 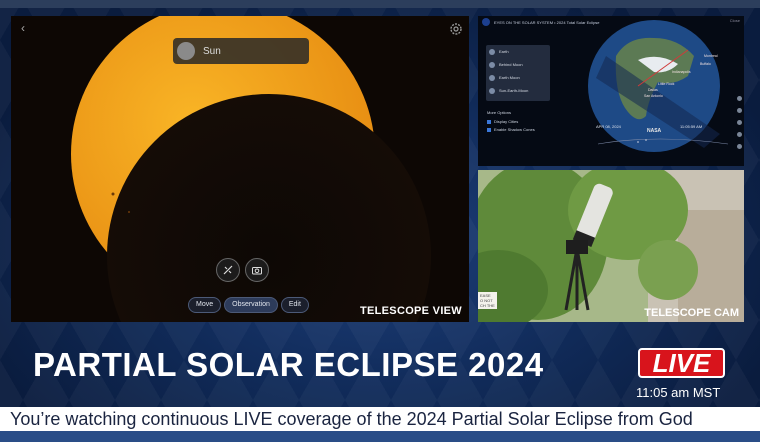 I want to click on option-label: Enable Shadow Cones, so click(x=514, y=129).